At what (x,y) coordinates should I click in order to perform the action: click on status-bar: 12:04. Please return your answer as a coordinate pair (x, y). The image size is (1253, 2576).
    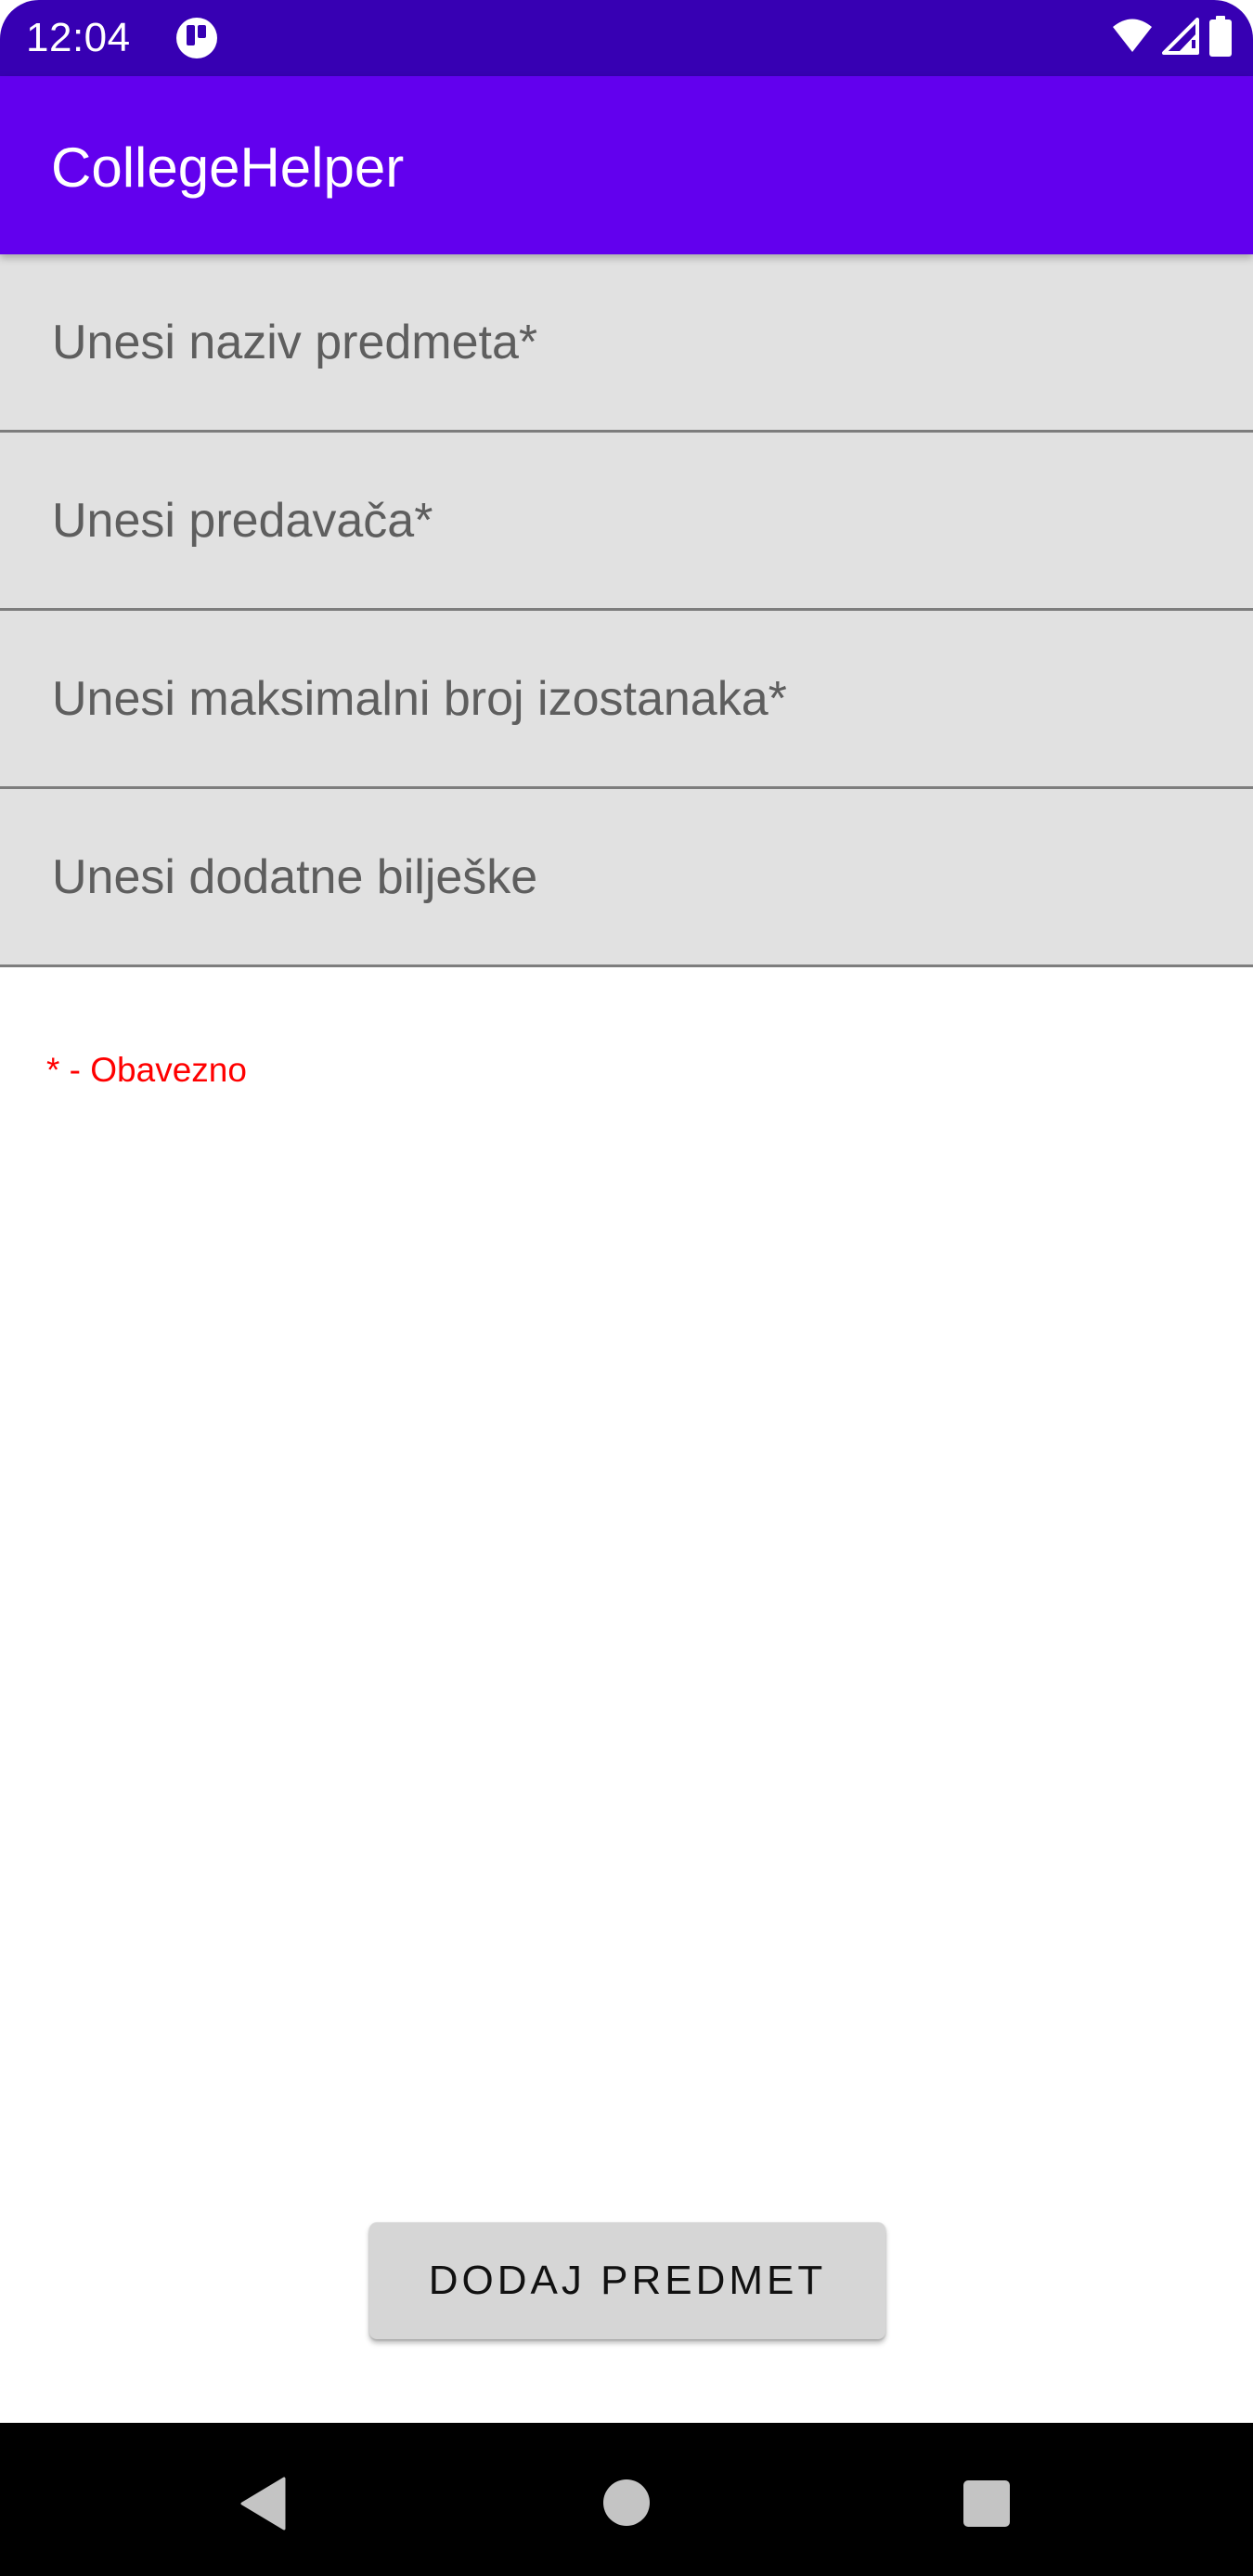
    Looking at the image, I should click on (626, 38).